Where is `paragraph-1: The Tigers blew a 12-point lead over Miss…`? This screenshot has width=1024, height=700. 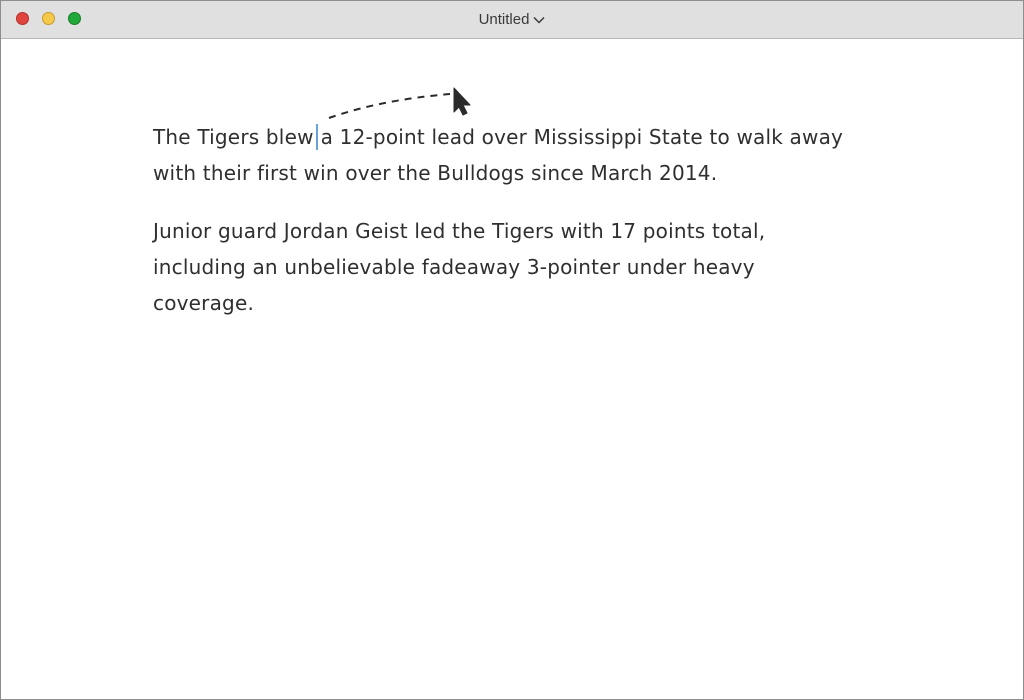 paragraph-1: The Tigers blew a 12-point lead over Miss… is located at coordinates (503, 155).